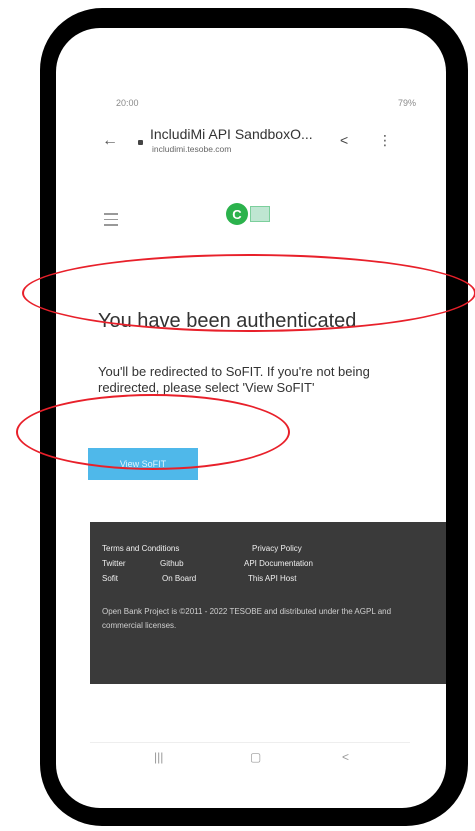 Image resolution: width=475 pixels, height=831 pixels. I want to click on annotation-ellipse-heading, so click(248, 293).